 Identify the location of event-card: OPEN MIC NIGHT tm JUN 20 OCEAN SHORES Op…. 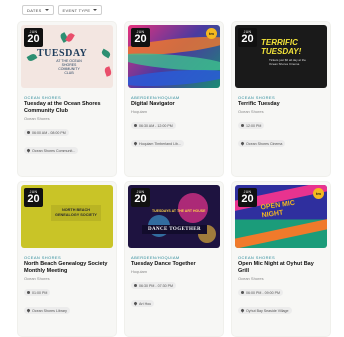
(281, 259).